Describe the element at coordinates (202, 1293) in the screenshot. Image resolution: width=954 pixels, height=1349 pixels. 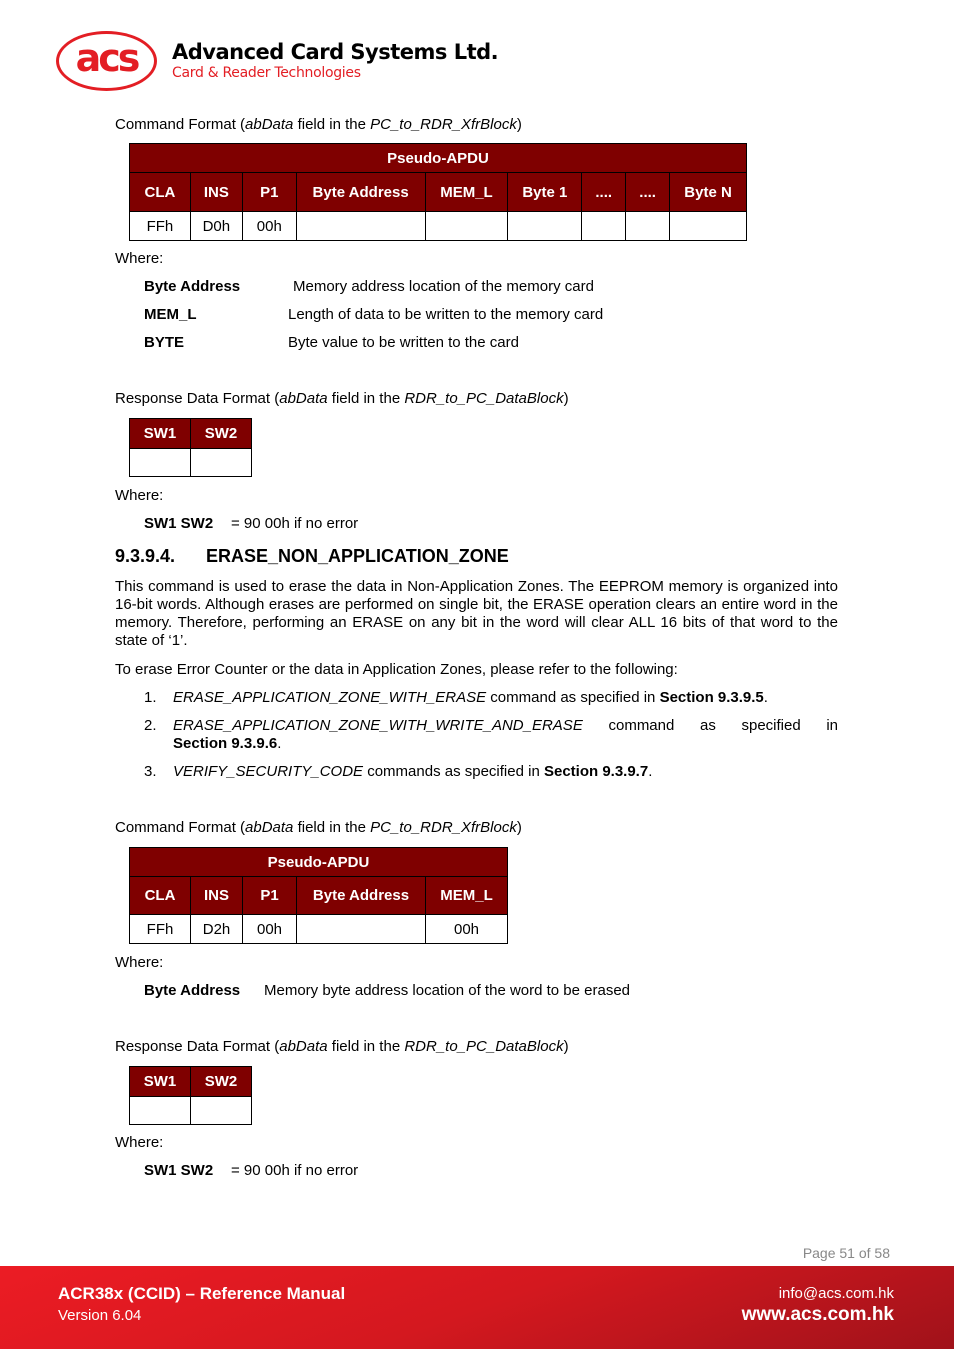
I see `footer-title: ACR38x (CCID) – Reference Manual` at that location.